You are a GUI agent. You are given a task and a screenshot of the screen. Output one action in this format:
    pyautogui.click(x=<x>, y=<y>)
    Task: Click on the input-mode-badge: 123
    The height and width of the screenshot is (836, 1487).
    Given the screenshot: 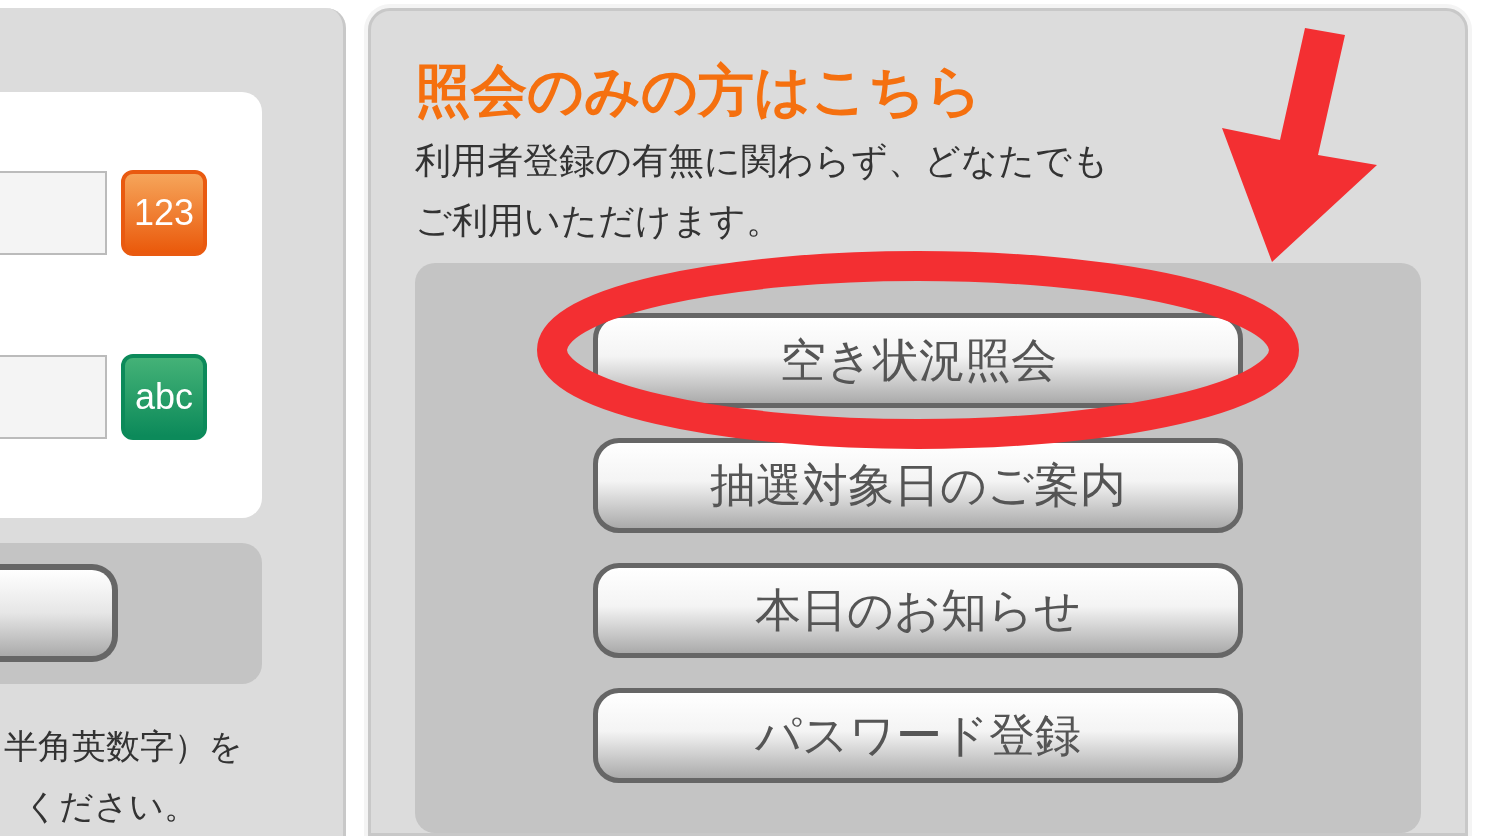 What is the action you would take?
    pyautogui.click(x=164, y=212)
    